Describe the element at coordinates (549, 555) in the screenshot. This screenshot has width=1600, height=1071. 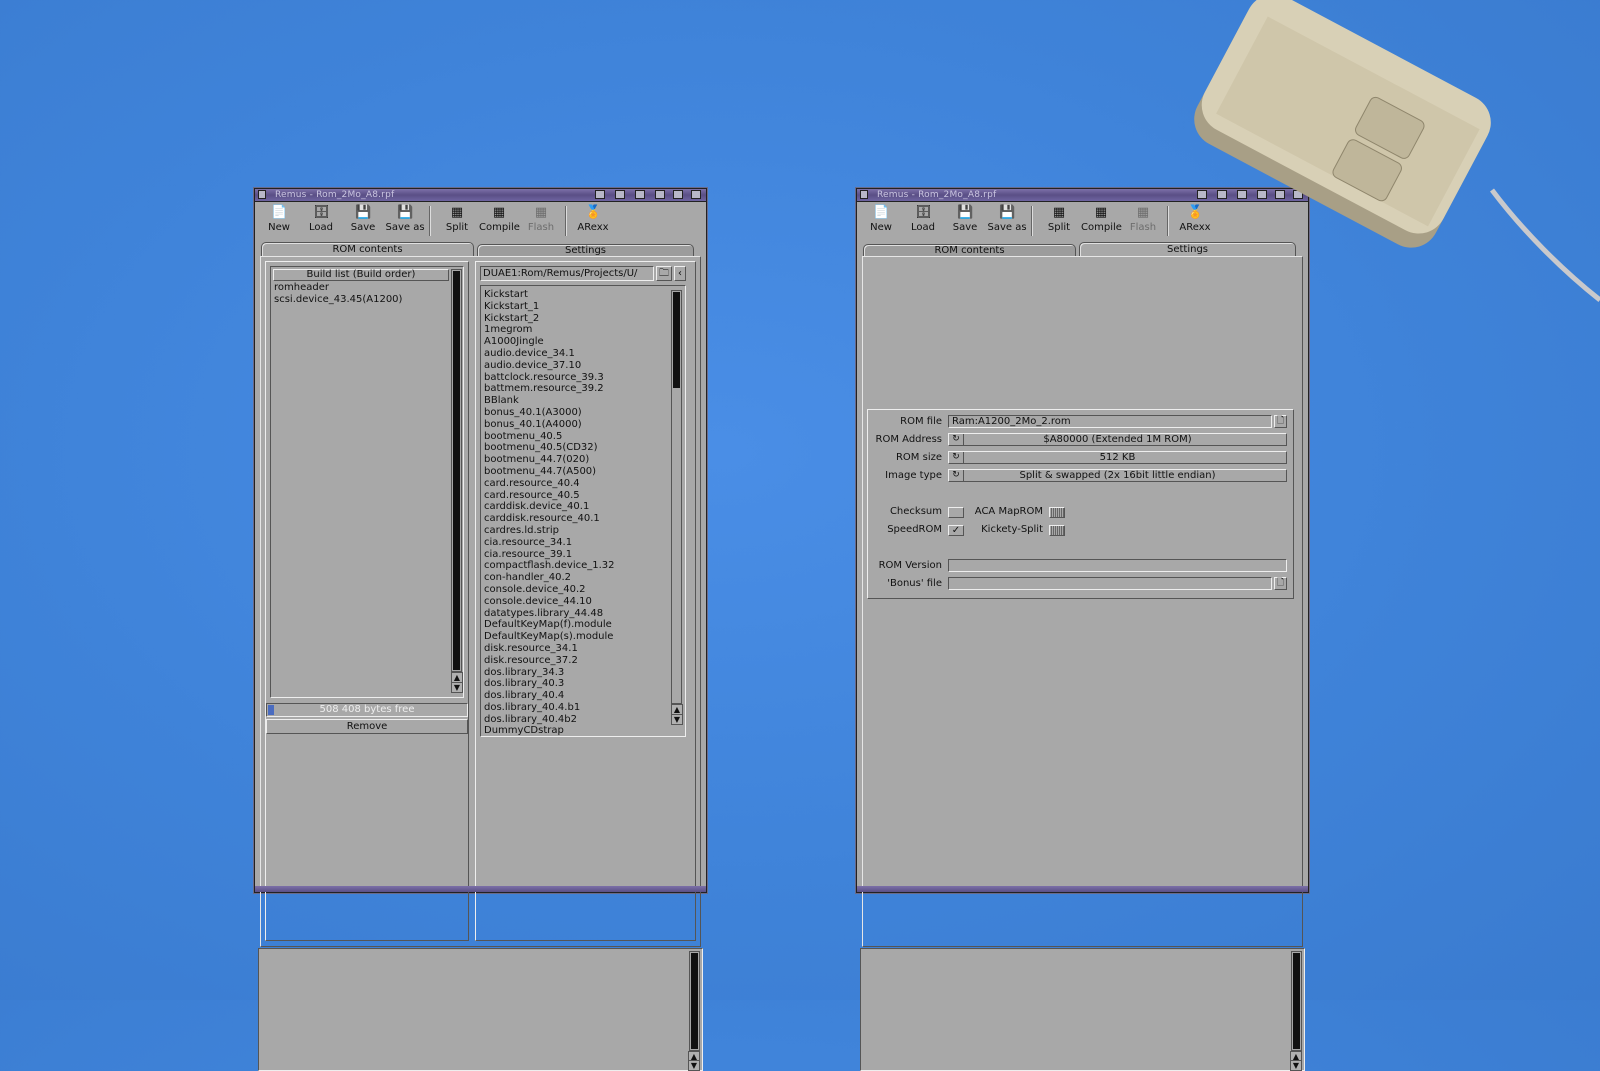
I see `list-item: cia.resource_39.1` at that location.